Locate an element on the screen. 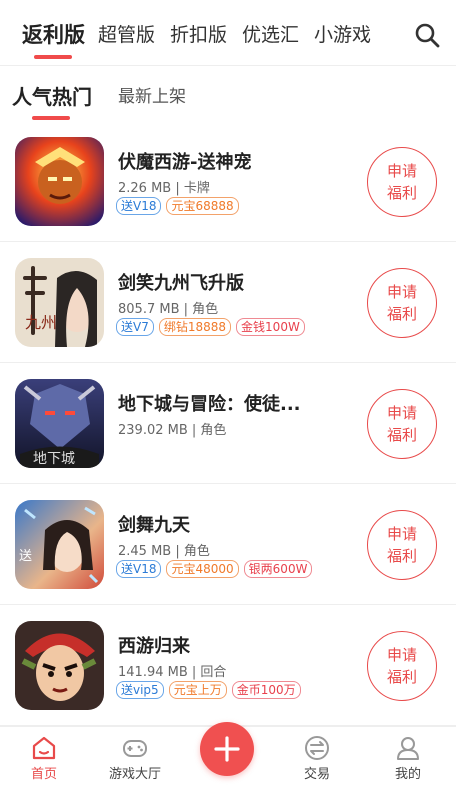 Image resolution: width=456 pixels, height=785 pixels. game-meta: 2.26 MB | 卡牌 is located at coordinates (164, 188).